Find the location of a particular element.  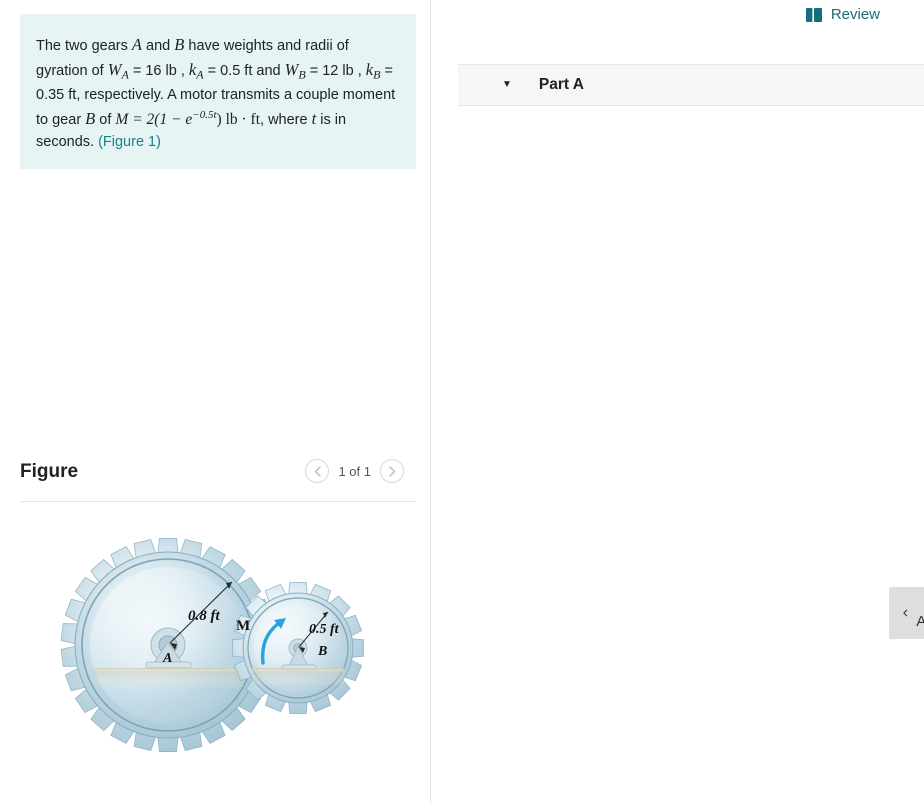

chevron-right-icon is located at coordinates (391, 471).